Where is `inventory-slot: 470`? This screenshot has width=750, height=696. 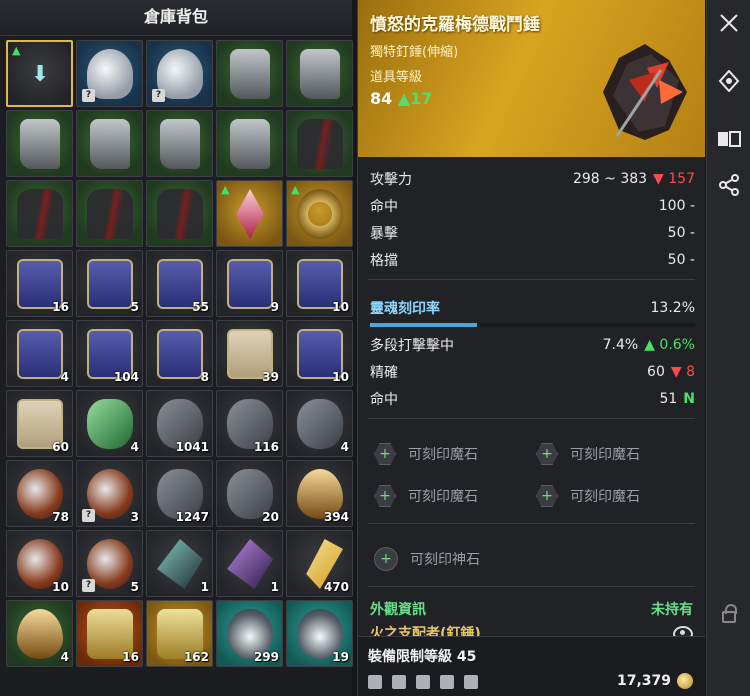 inventory-slot: 470 is located at coordinates (319, 563).